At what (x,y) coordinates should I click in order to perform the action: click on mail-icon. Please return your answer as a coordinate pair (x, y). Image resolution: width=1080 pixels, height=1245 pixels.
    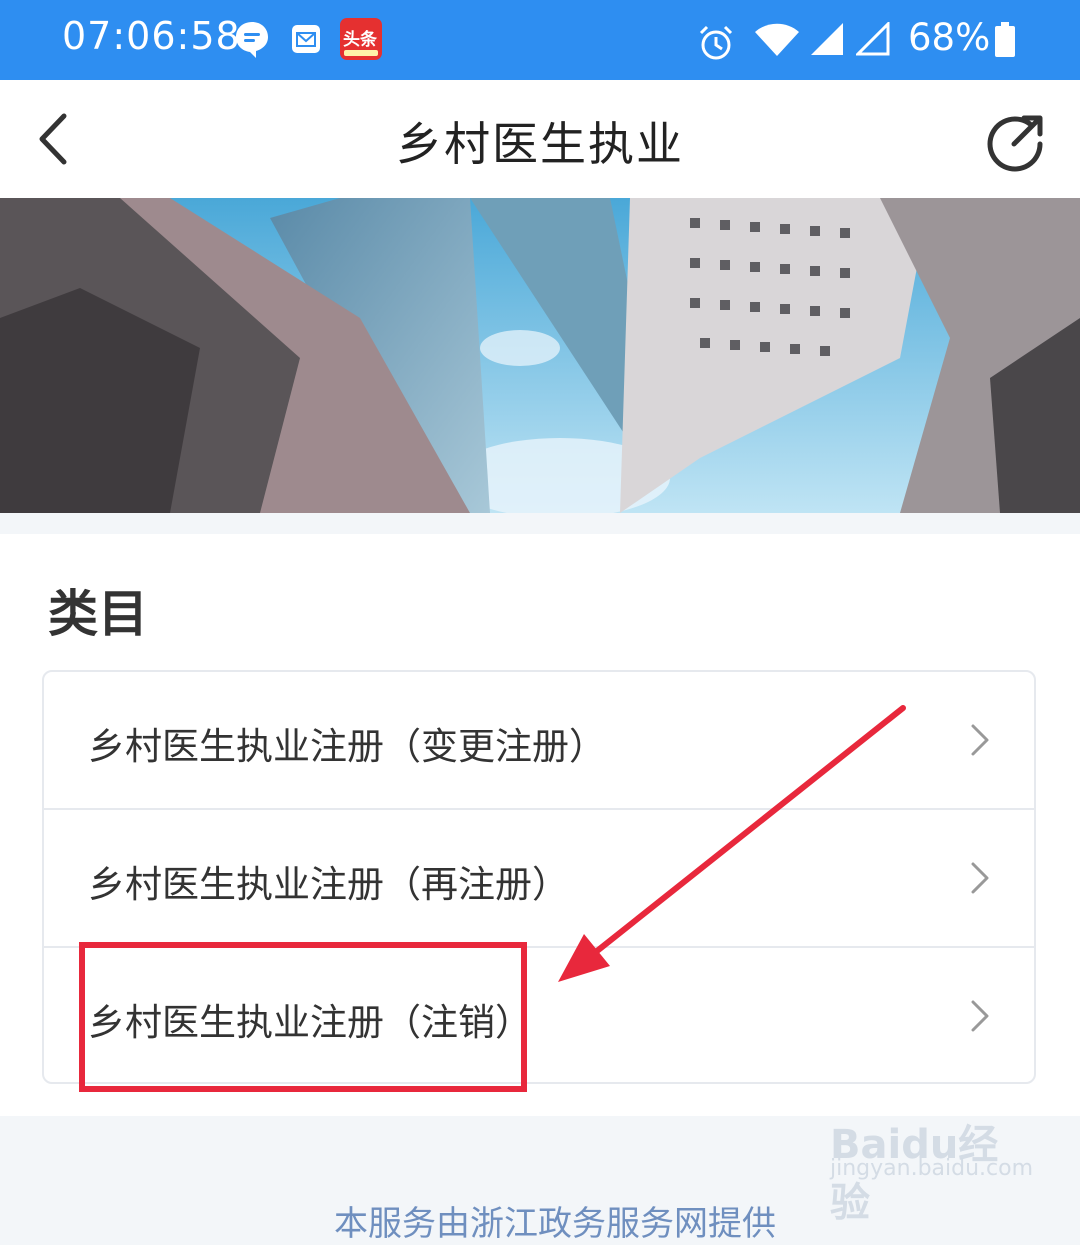
    Looking at the image, I should click on (306, 39).